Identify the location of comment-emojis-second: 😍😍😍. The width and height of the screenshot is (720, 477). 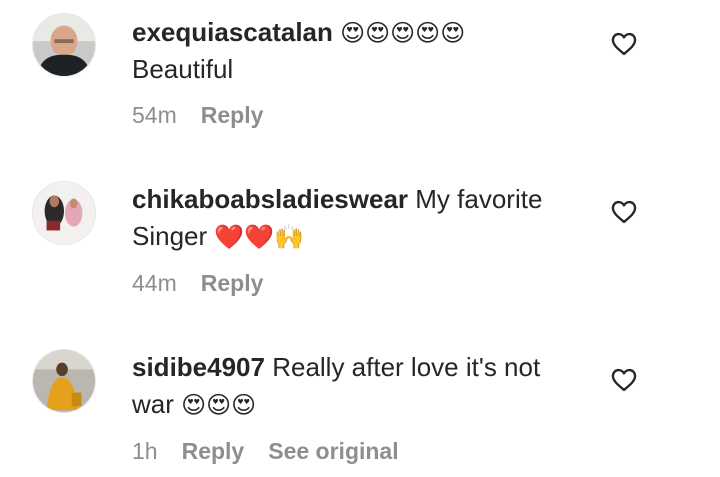
(219, 405).